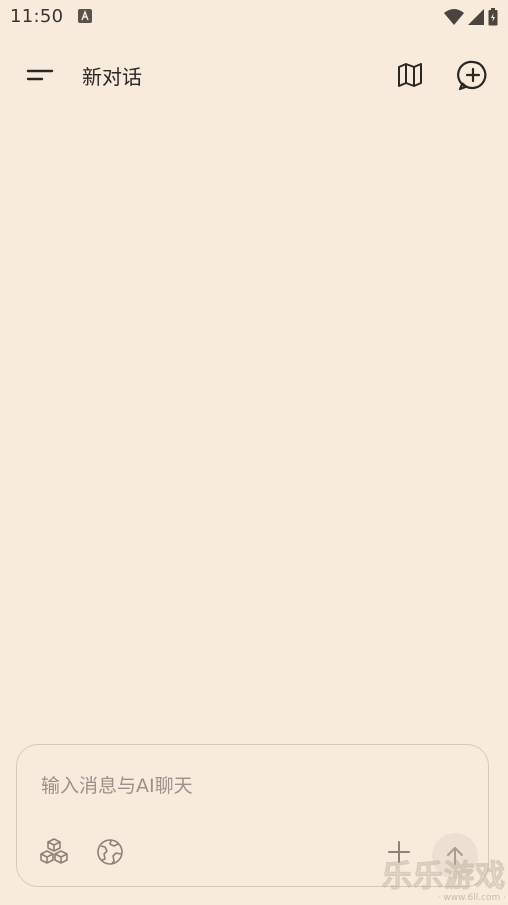 Image resolution: width=508 pixels, height=905 pixels. I want to click on status-bar: 11:50, so click(254, 17).